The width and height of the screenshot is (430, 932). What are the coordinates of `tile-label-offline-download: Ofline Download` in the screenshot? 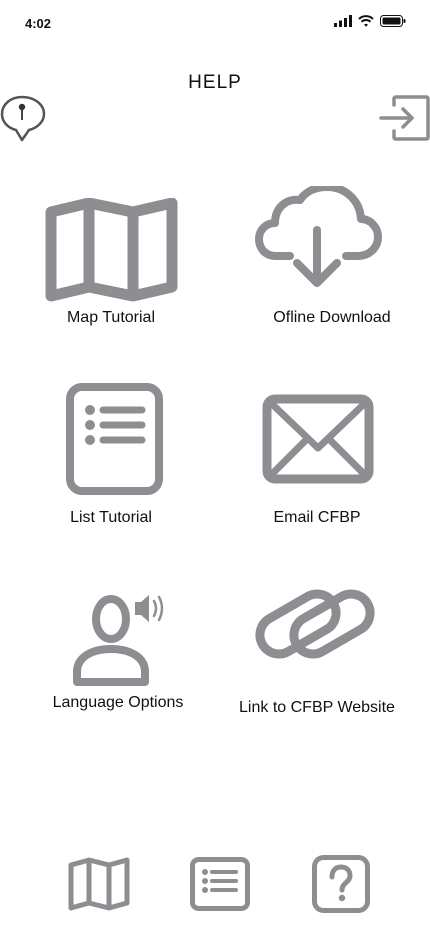 It's located at (332, 317).